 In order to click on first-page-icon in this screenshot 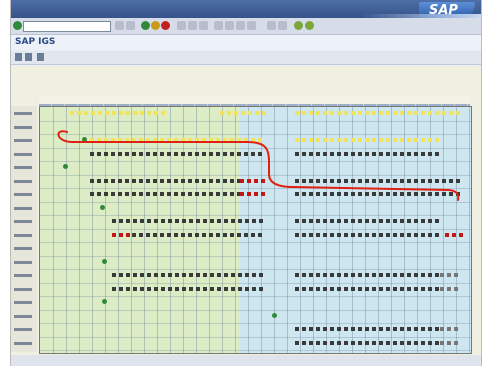, I will do `click(218, 25)`.